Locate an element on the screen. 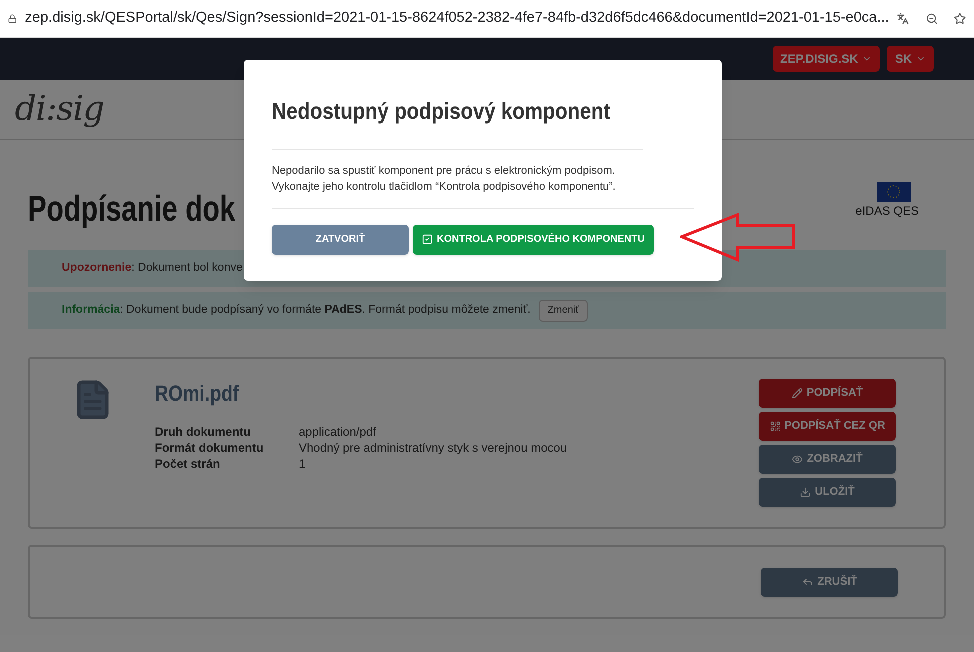 This screenshot has height=652, width=974. logo: di:sig is located at coordinates (59, 109).